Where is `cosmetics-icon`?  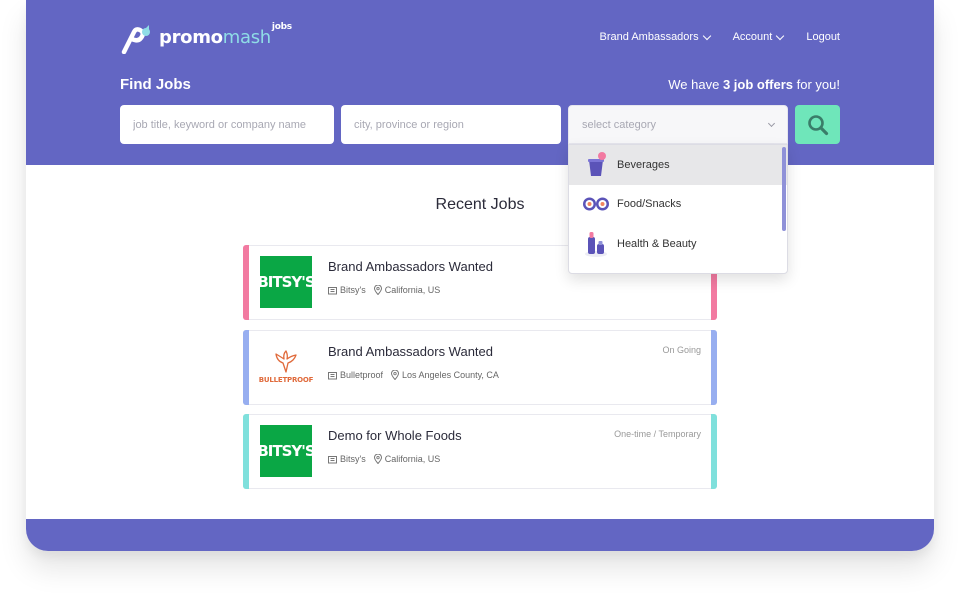 cosmetics-icon is located at coordinates (596, 244).